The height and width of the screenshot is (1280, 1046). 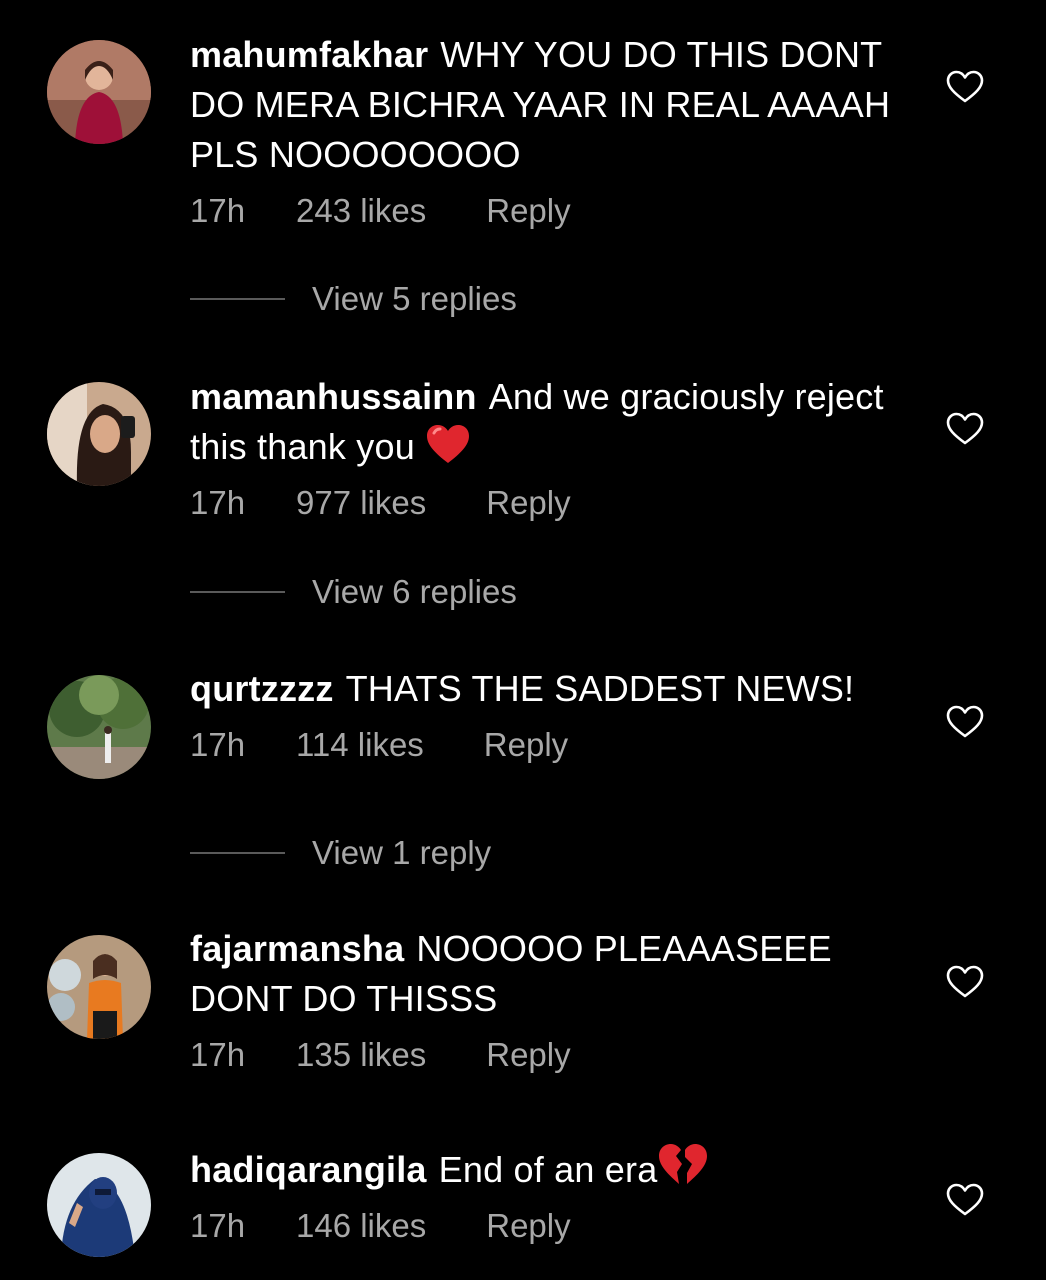 I want to click on comment-likes: 146 likes, so click(x=361, y=1226).